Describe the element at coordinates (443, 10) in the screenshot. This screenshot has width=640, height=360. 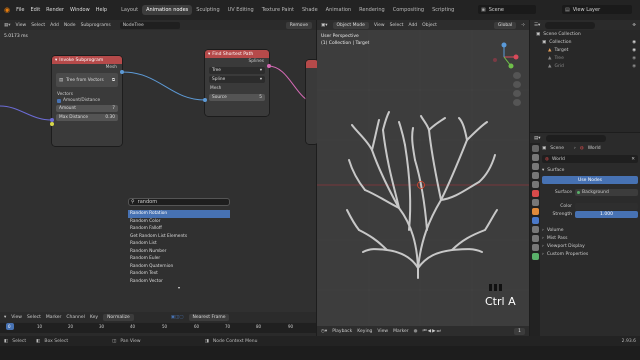
I see `tab-scripting: Scripting` at that location.